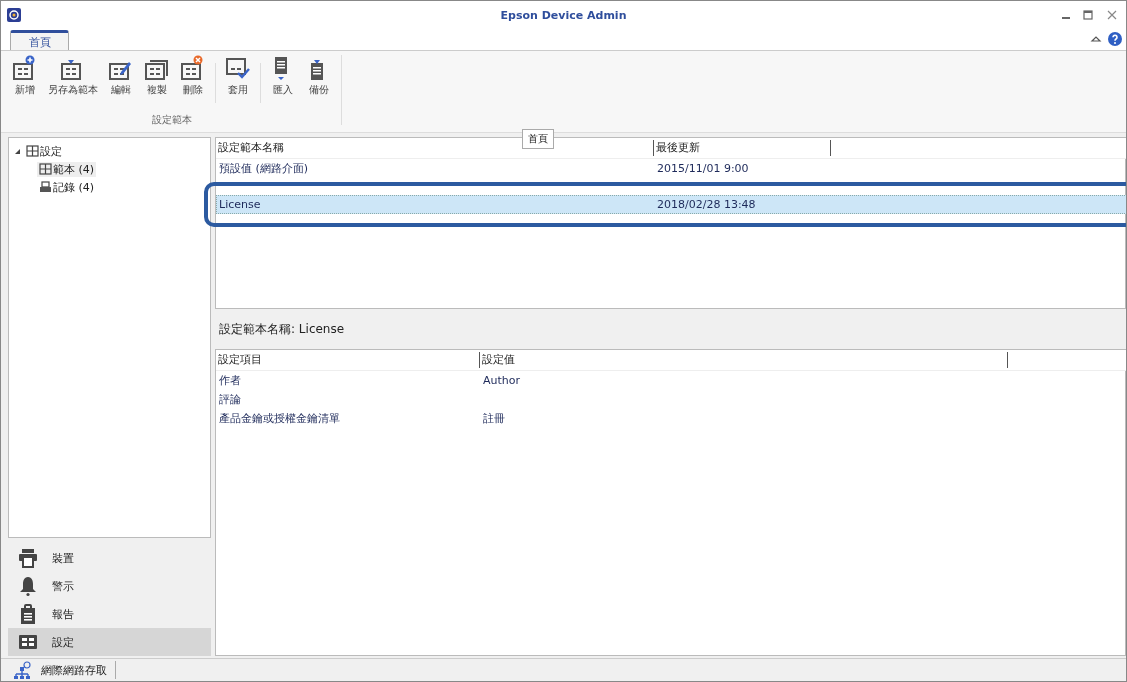  I want to click on app-logo-icon, so click(14, 15).